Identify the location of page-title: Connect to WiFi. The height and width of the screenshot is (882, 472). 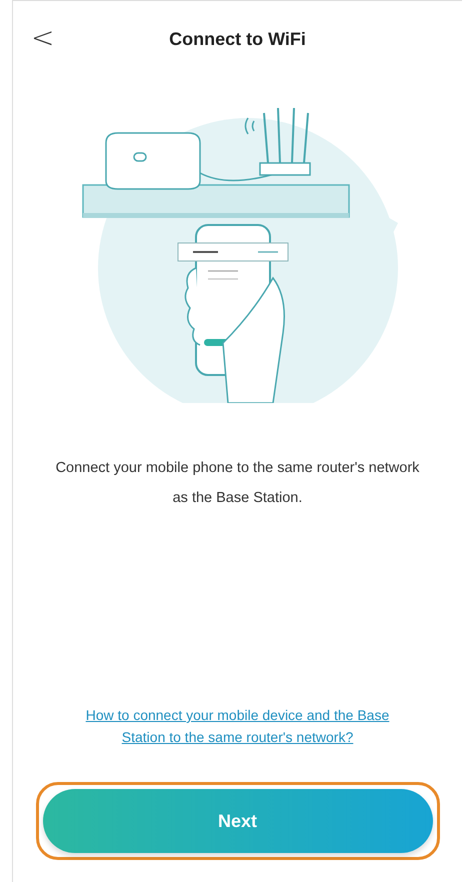
(237, 39).